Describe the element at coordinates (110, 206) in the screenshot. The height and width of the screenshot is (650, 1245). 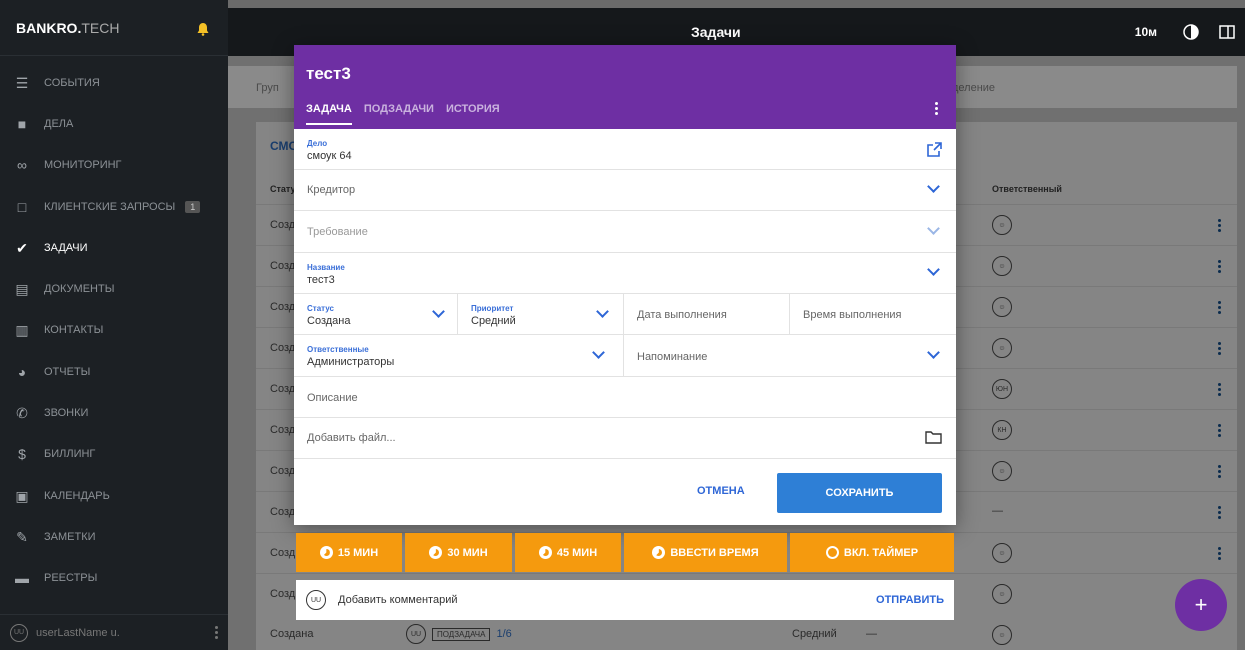
I see `sidebar-item-label: КЛИЕНТСКИЕ ЗАПРОСЫ` at that location.